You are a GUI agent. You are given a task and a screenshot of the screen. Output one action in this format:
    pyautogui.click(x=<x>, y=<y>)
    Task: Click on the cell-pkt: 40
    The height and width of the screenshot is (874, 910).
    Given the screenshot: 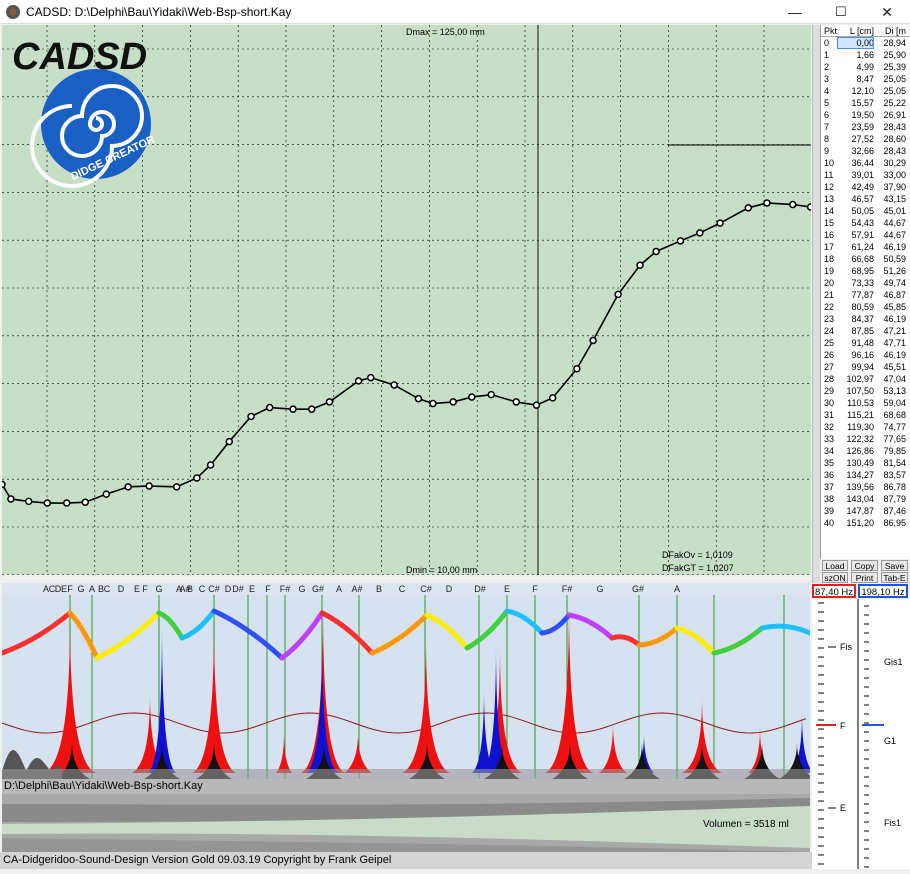 What is the action you would take?
    pyautogui.click(x=829, y=523)
    